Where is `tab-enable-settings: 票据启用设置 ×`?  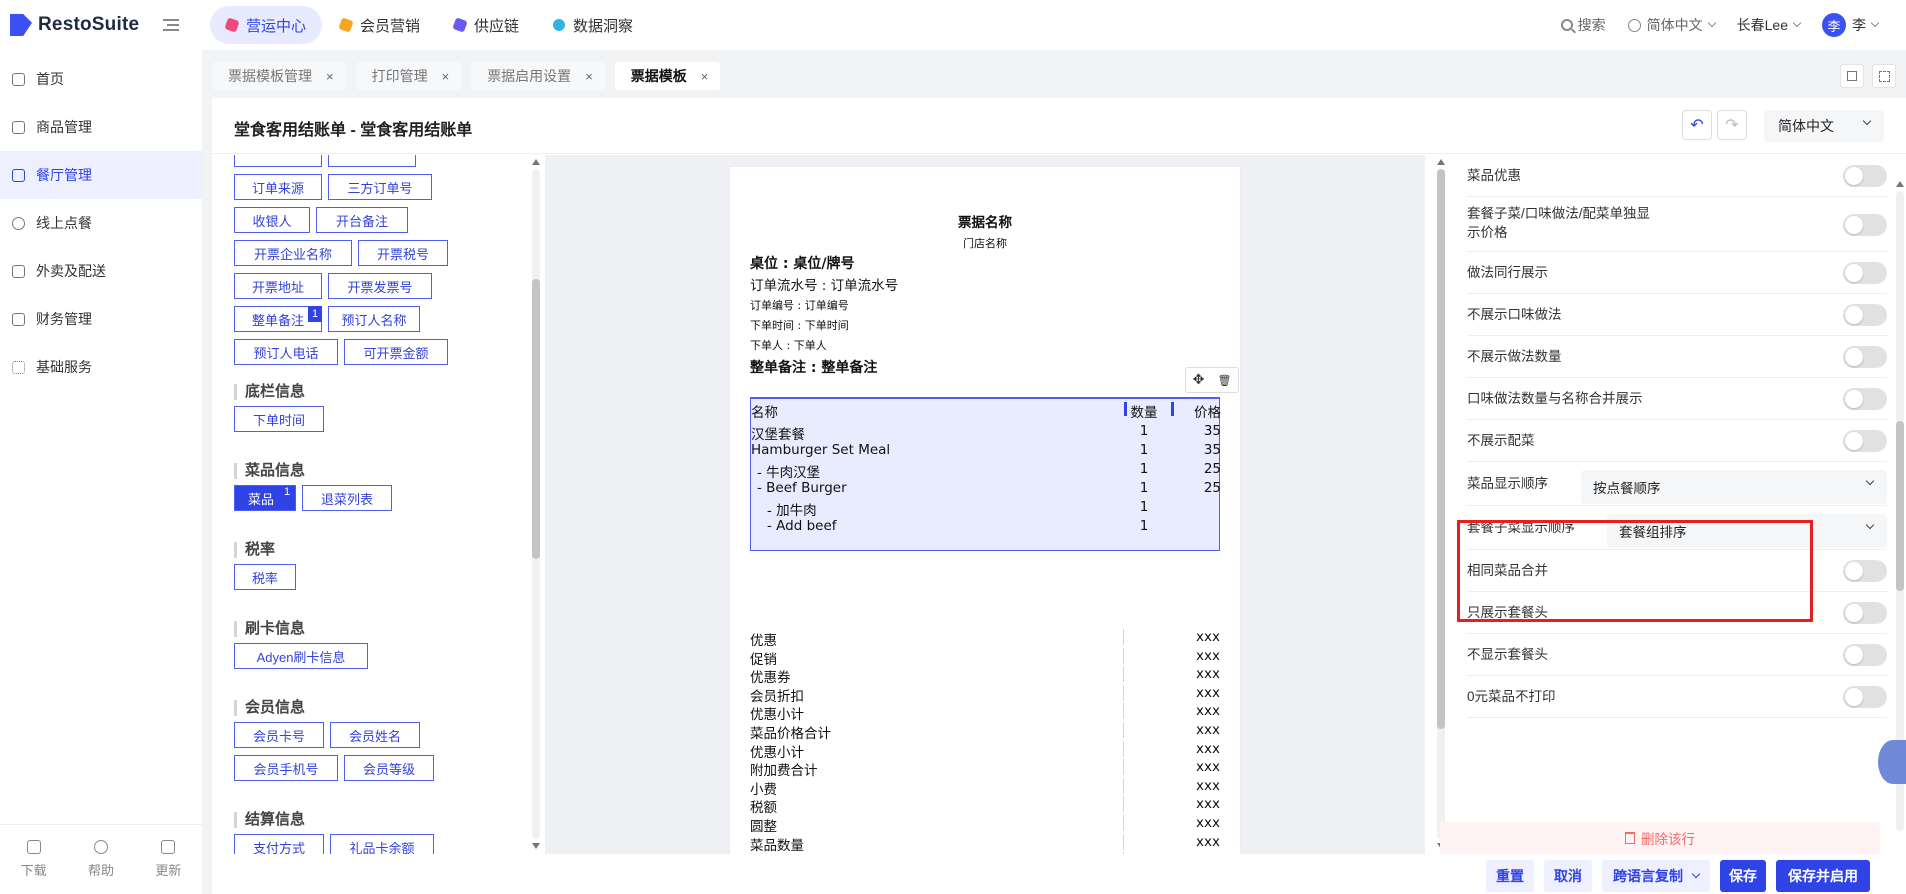 tab-enable-settings: 票据启用设置 × is located at coordinates (538, 76).